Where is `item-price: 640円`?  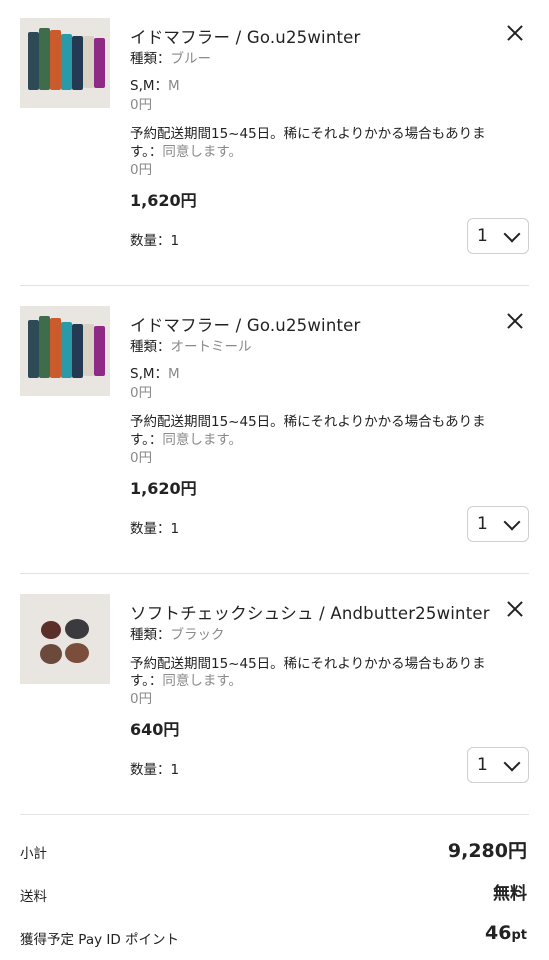 item-price: 640円 is located at coordinates (155, 729).